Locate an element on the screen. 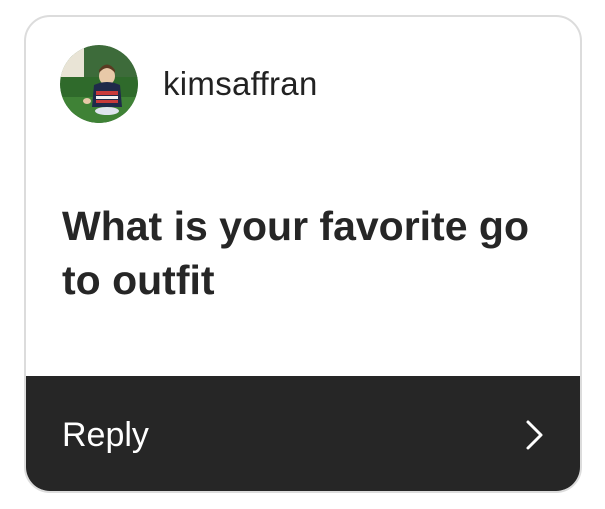  chevron-right-icon is located at coordinates (534, 435).